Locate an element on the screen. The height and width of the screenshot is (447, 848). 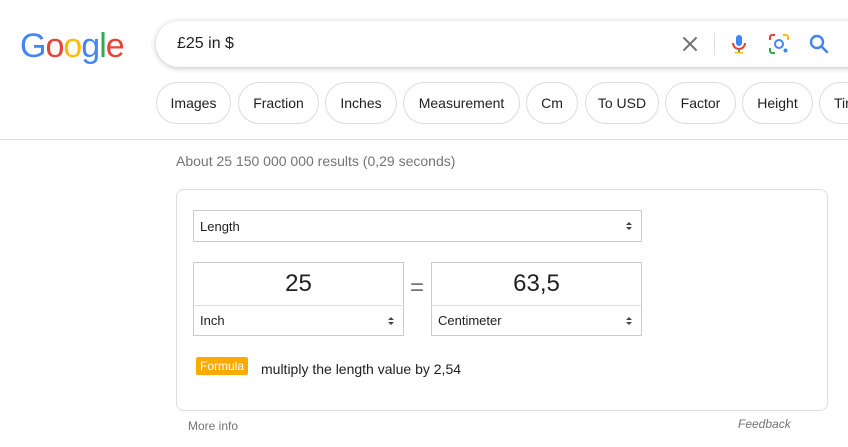
equals-sign: = is located at coordinates (417, 287).